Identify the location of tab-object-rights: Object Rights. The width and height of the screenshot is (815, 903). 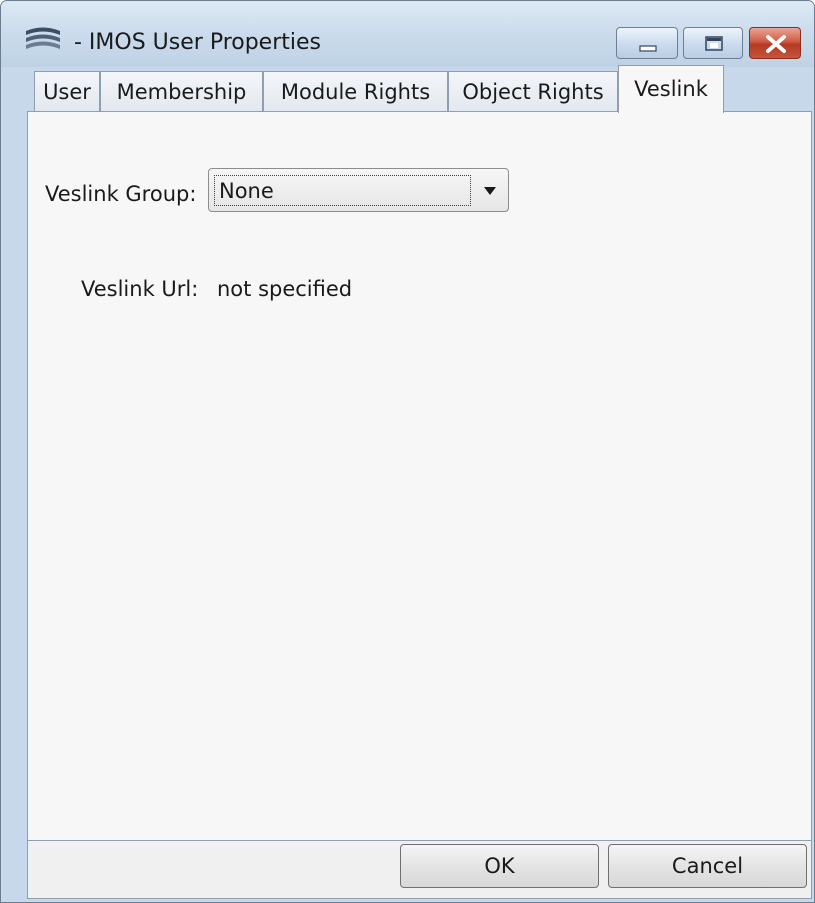
(533, 91).